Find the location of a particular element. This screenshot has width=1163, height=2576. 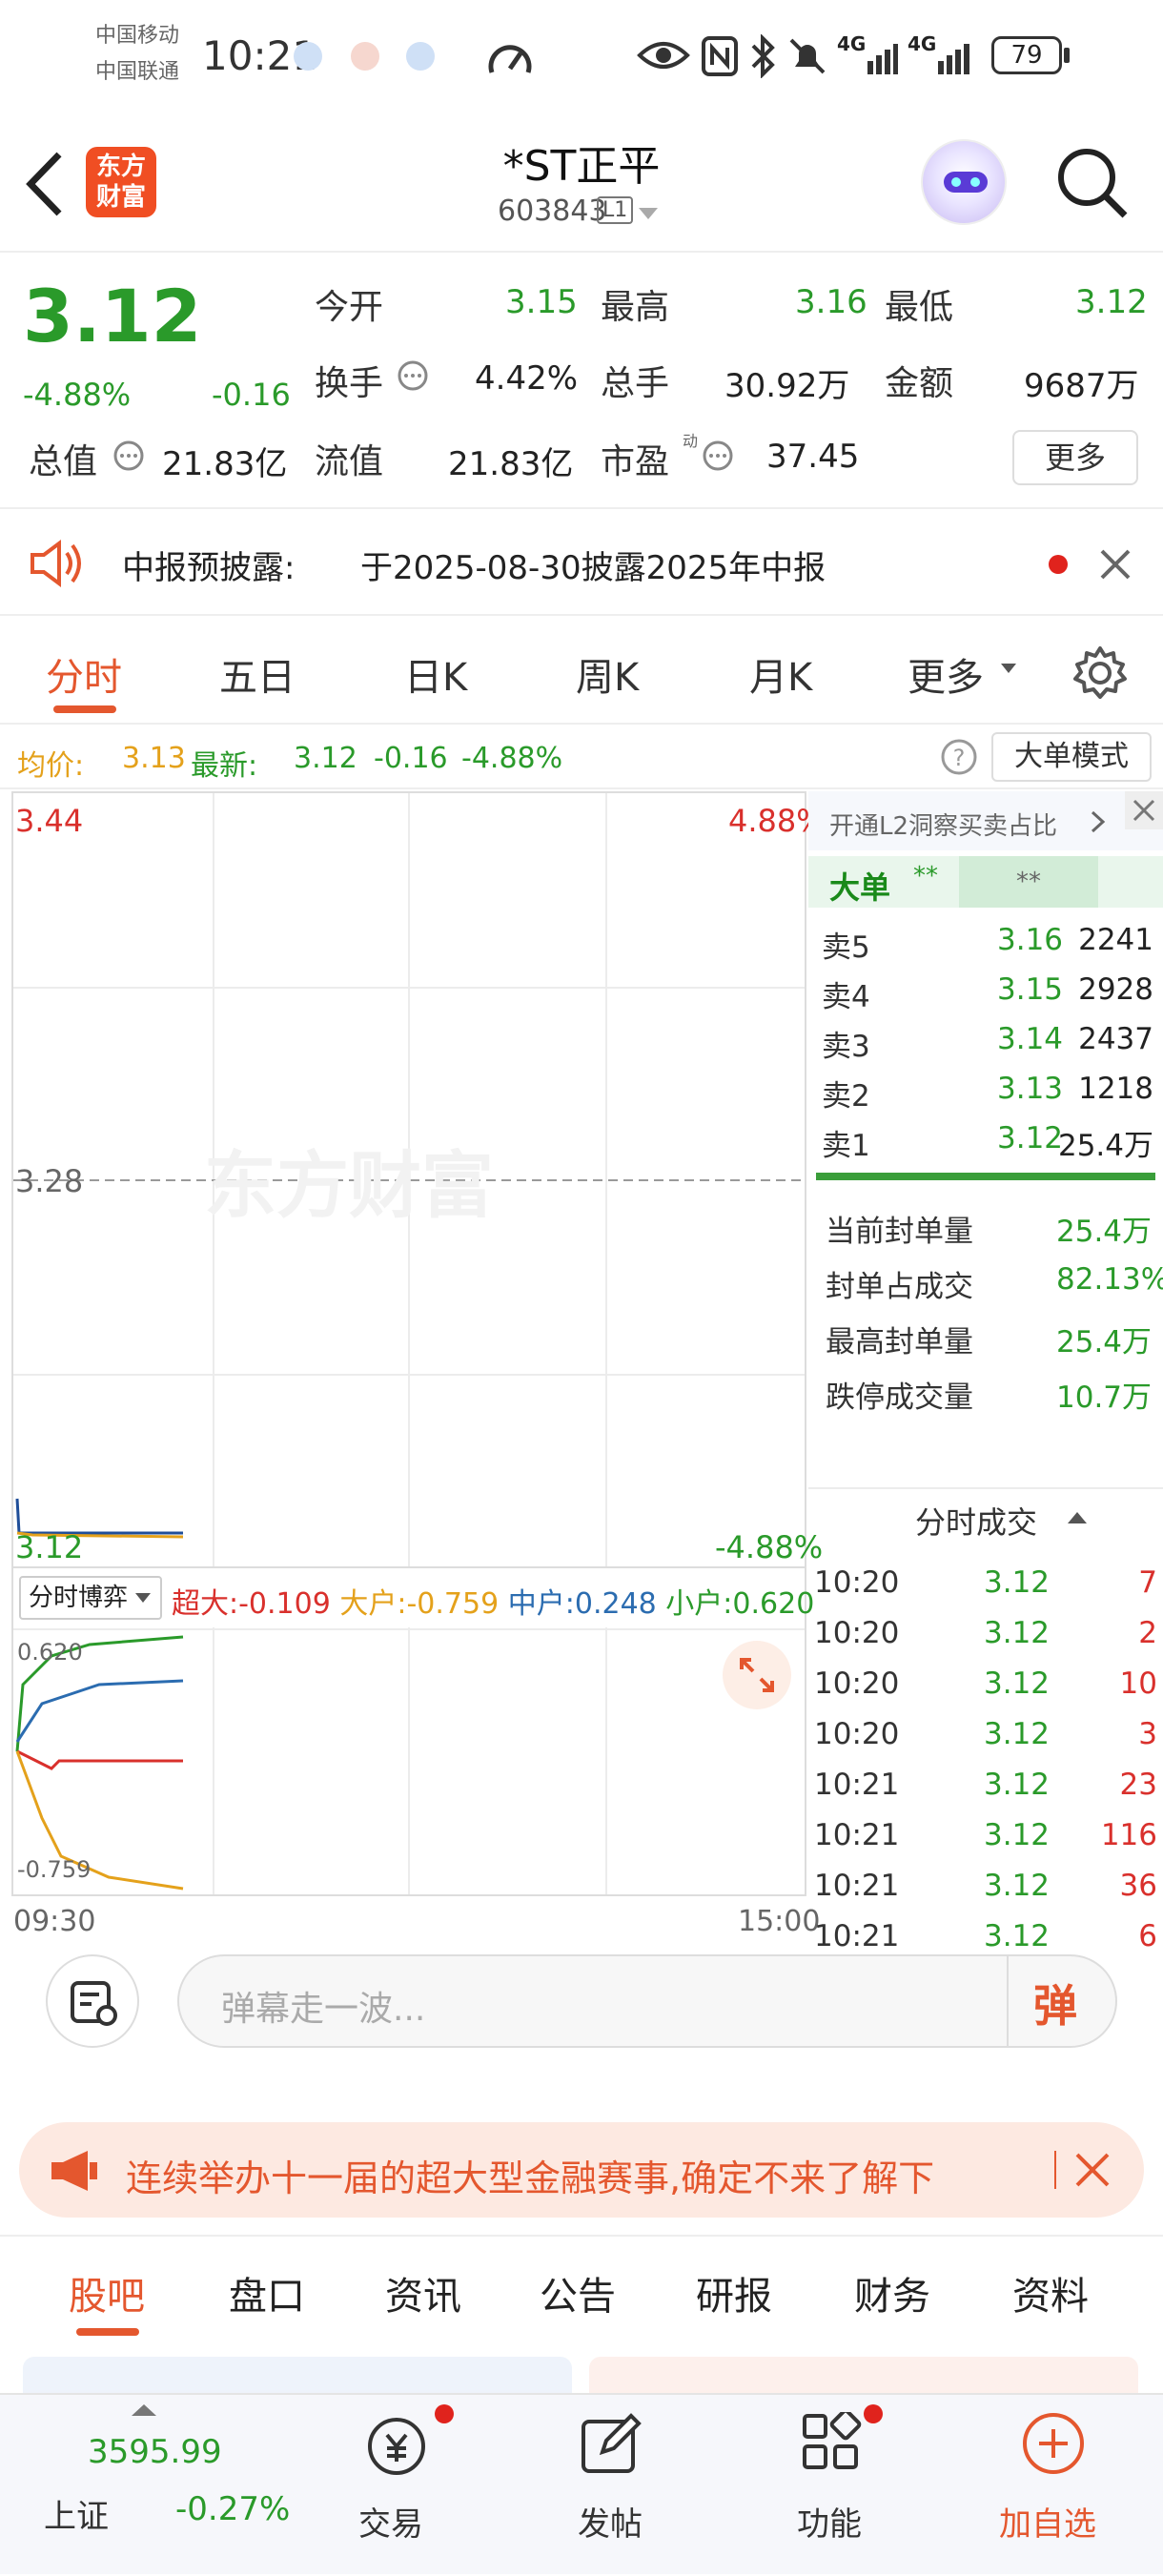

seal-stat-row: 跌停成交量 10.7万 is located at coordinates (985, 1392).